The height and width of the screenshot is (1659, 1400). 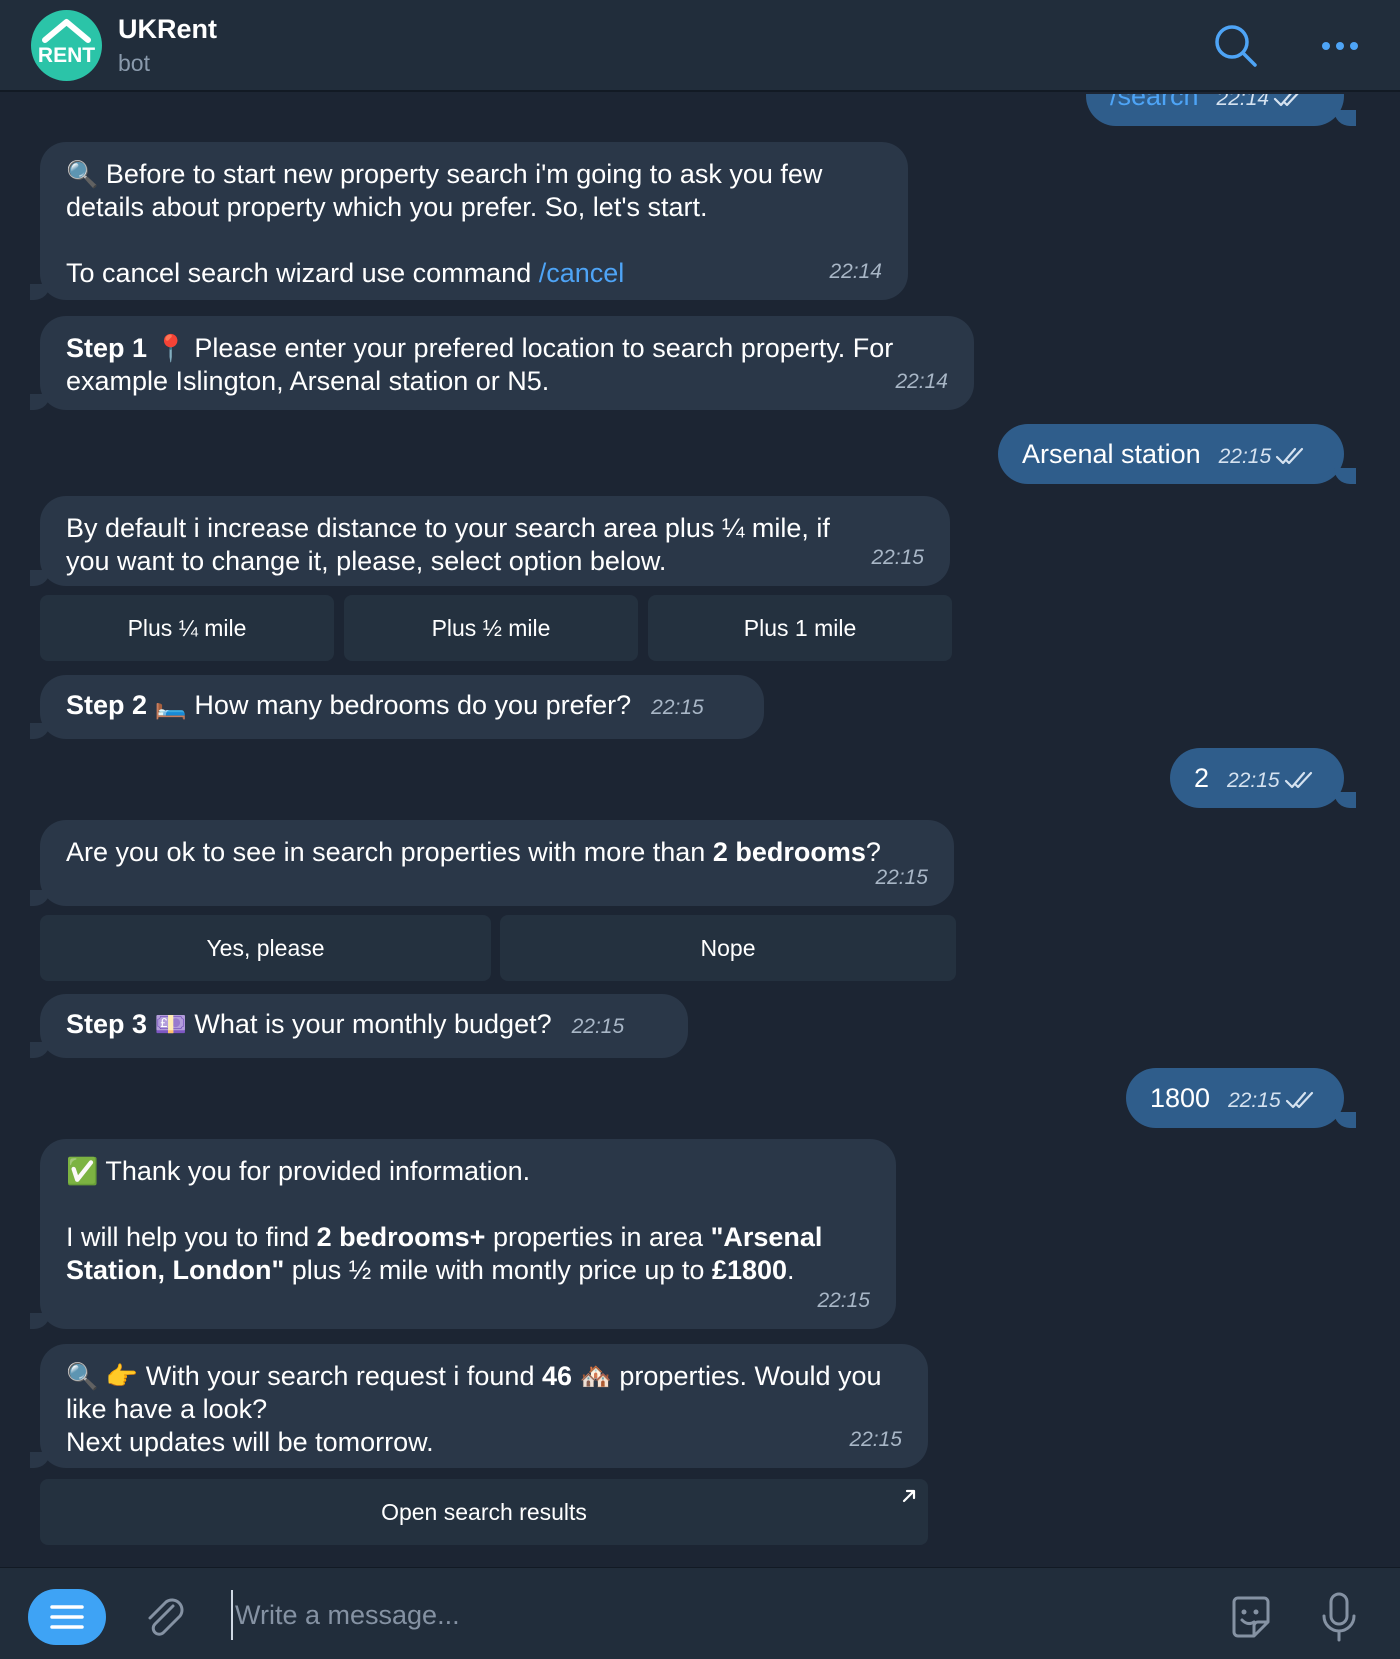 I want to click on message-text: 1800, so click(x=1180, y=1098).